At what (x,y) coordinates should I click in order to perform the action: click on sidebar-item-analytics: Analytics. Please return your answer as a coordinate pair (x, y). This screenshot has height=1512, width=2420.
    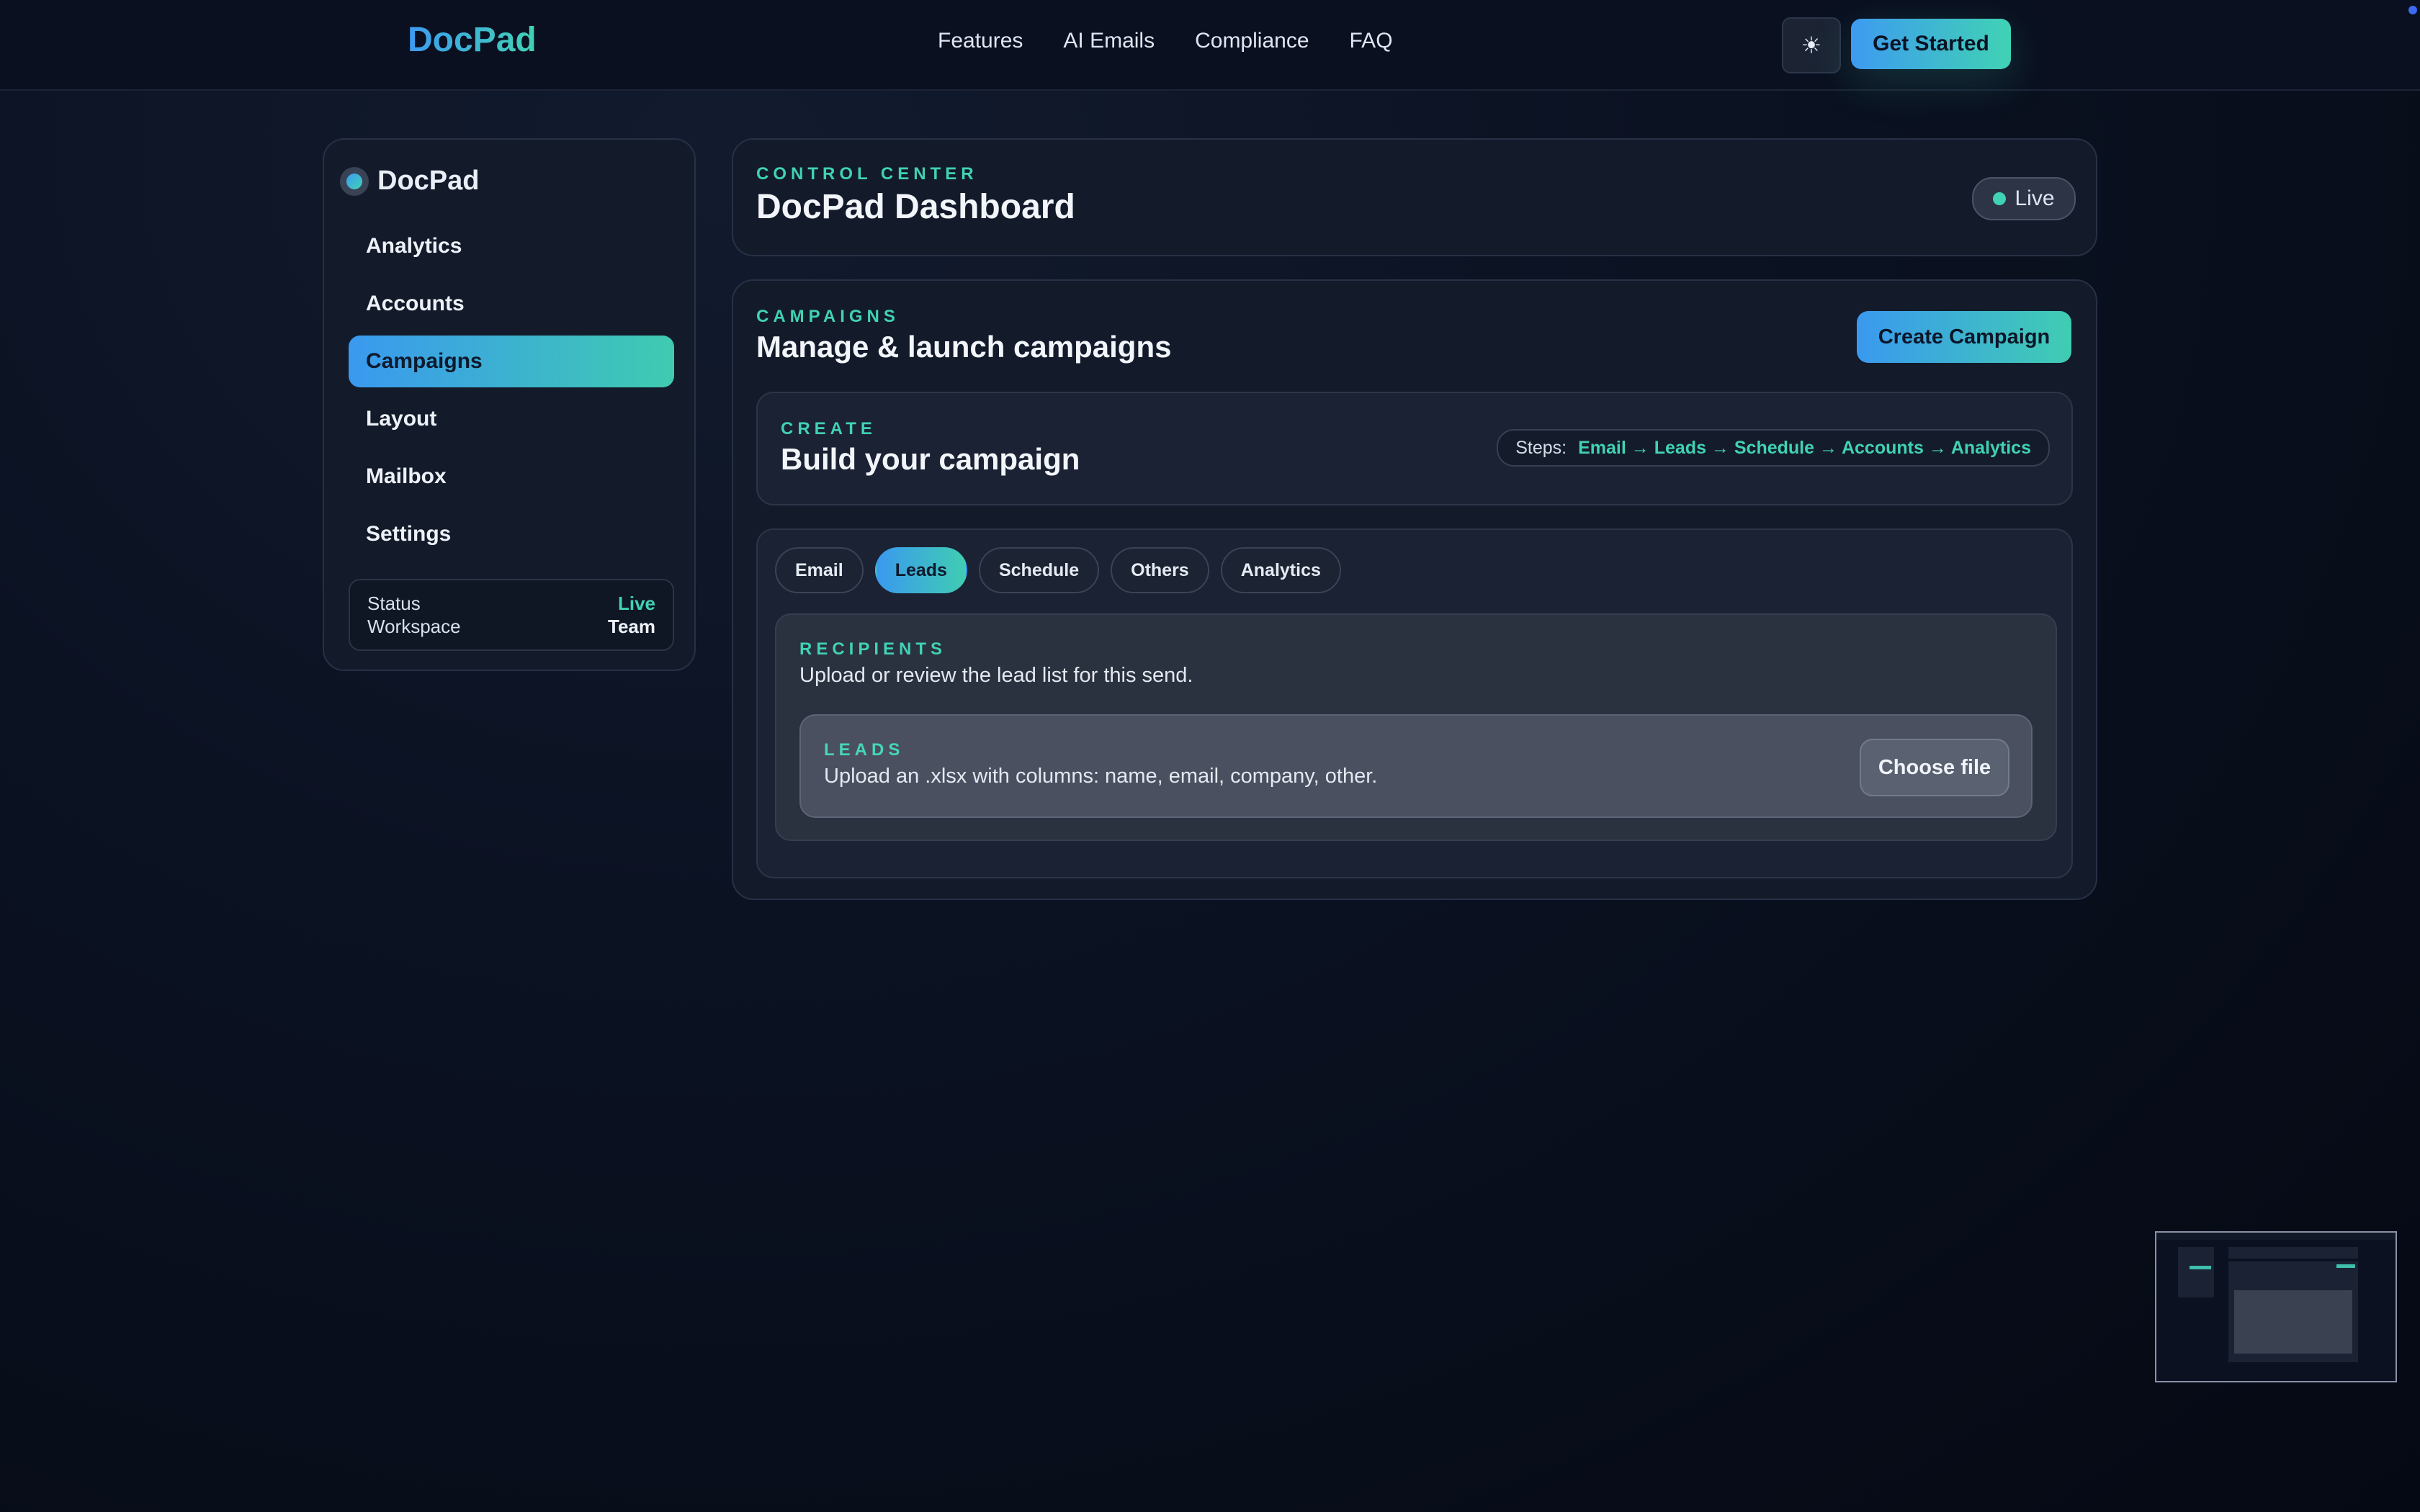
    Looking at the image, I should click on (512, 246).